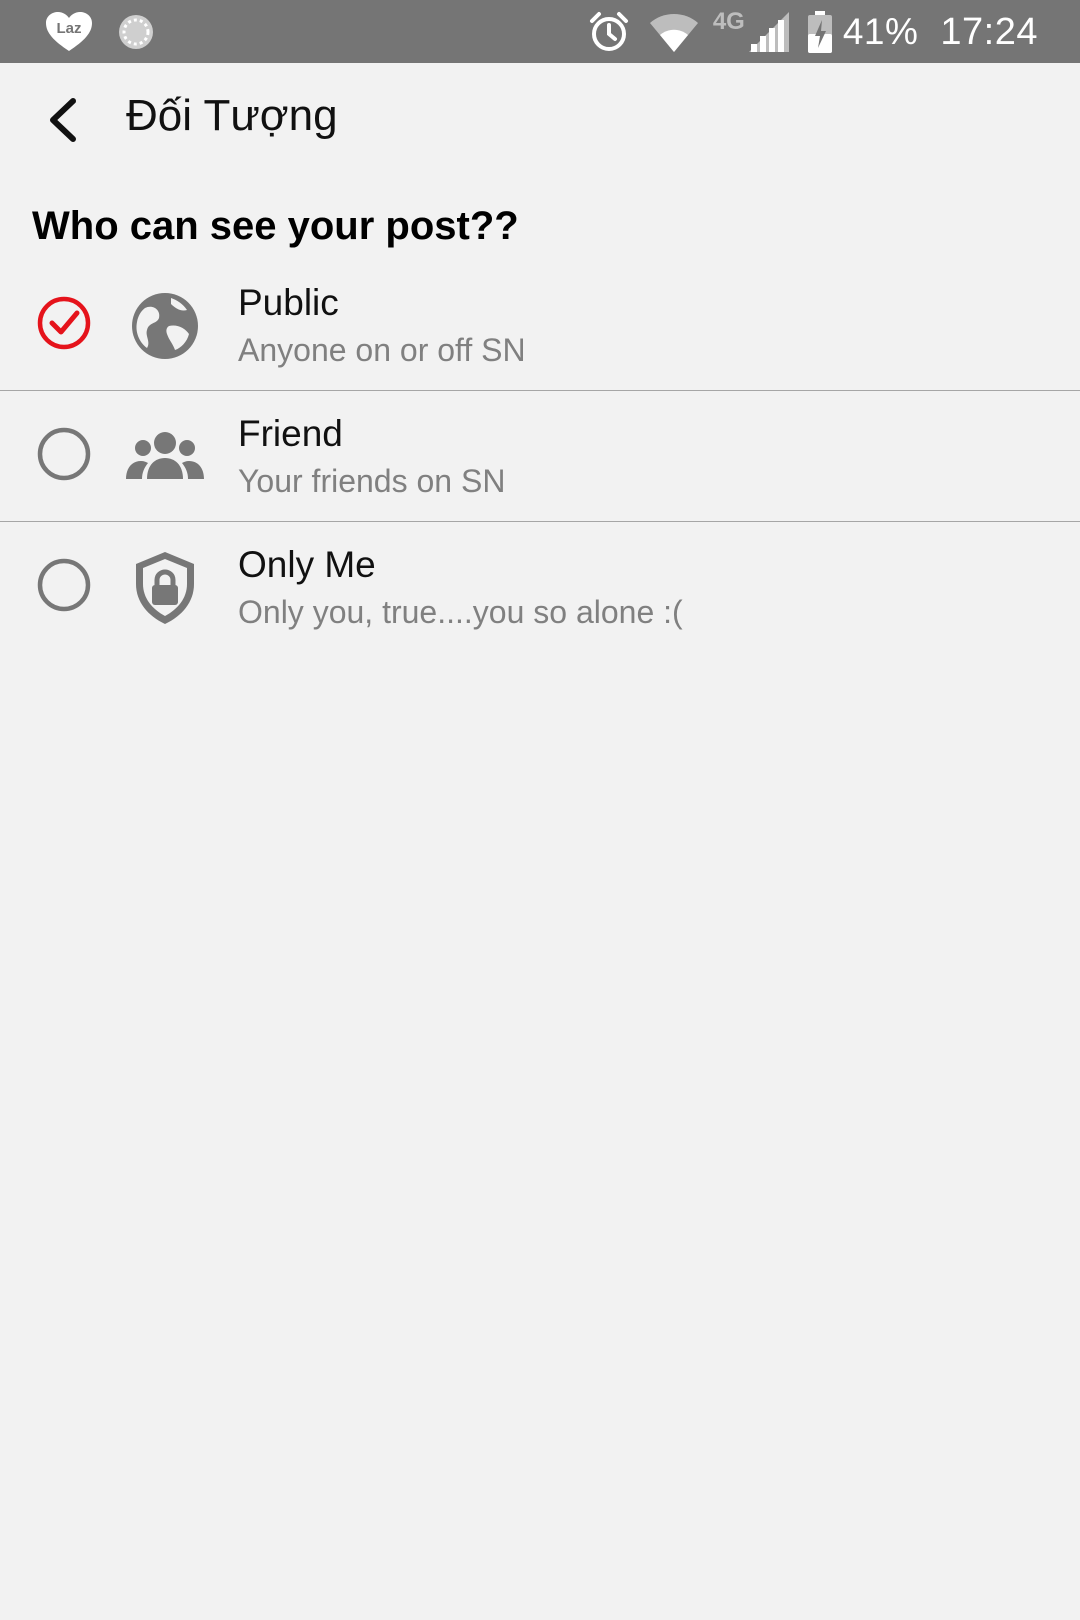 The height and width of the screenshot is (1620, 1080). I want to click on audience-option-friend: Friend Your friends on SN, so click(540, 456).